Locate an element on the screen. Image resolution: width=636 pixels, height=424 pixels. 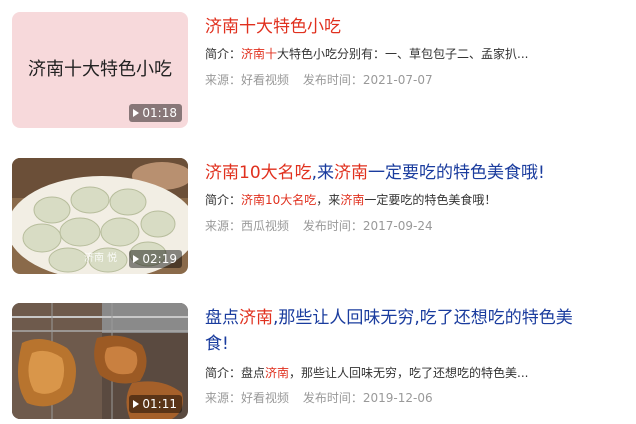
video-date: 发布时间：2017-09-24 is located at coordinates (367, 226).